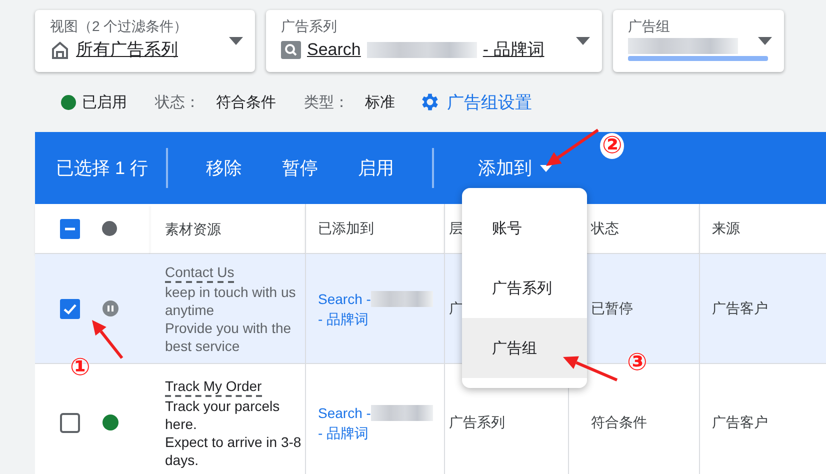 This screenshot has width=826, height=474. Describe the element at coordinates (119, 27) in the screenshot. I see `filter-label: 视图（2 个过滤条件）` at that location.